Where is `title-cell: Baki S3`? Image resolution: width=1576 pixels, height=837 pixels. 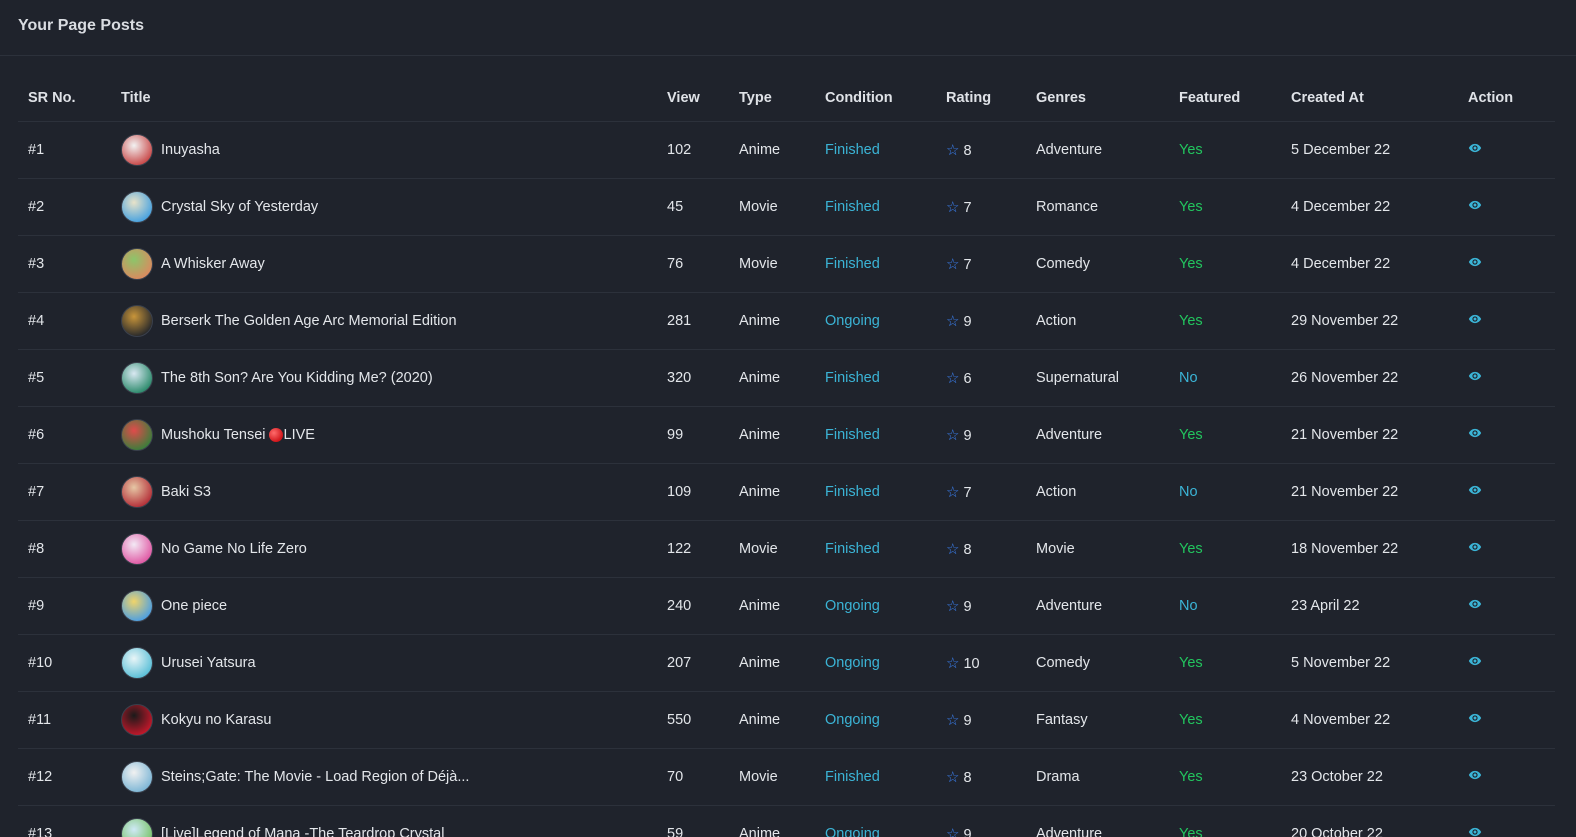 title-cell: Baki S3 is located at coordinates (384, 492).